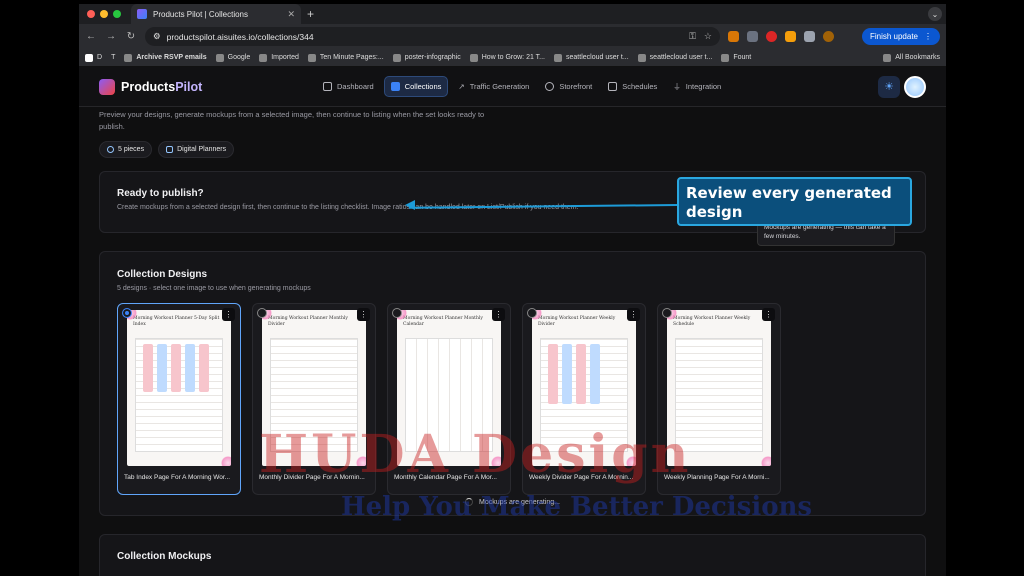 Image resolution: width=1024 pixels, height=576 pixels. I want to click on maximize-window-button, so click(117, 14).